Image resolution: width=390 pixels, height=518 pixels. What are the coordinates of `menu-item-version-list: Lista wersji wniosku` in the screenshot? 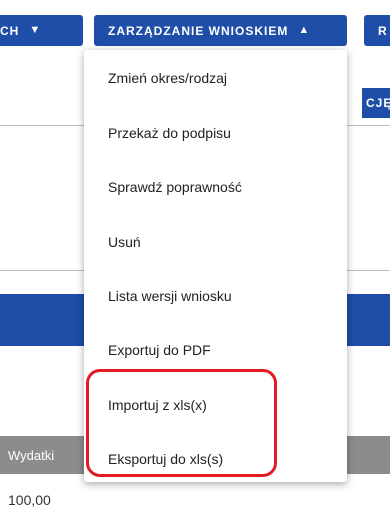 It's located at (170, 296).